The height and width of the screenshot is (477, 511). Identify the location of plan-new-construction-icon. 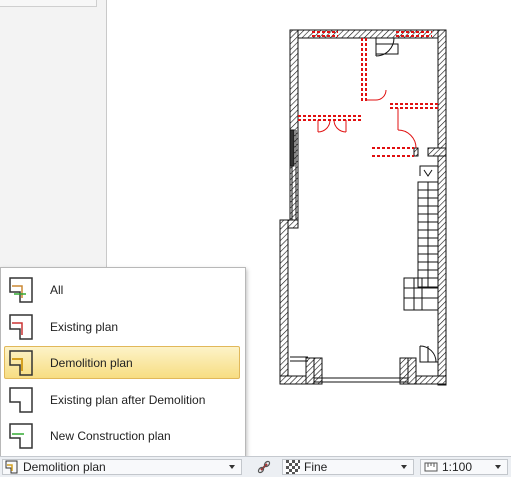
(21, 435).